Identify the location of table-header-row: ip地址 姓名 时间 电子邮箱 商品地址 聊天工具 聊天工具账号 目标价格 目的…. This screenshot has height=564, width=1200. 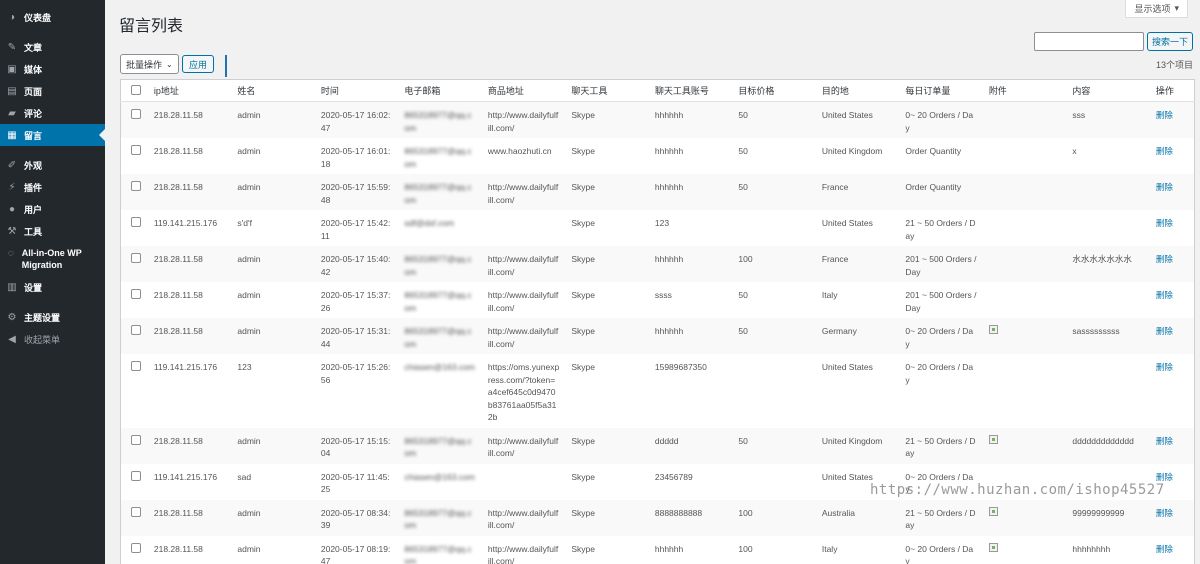
(657, 90).